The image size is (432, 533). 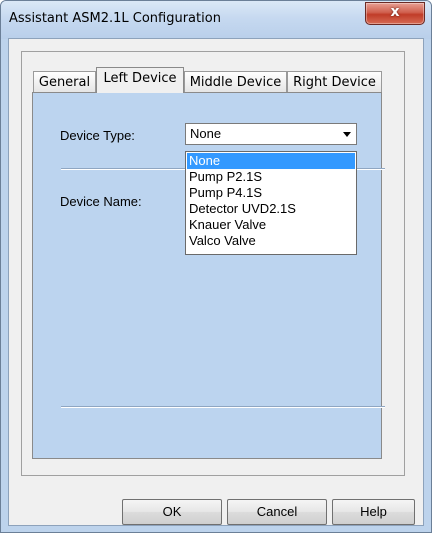 I want to click on title-bar: Assistant ASM2.1L Configuration x, so click(x=216, y=20).